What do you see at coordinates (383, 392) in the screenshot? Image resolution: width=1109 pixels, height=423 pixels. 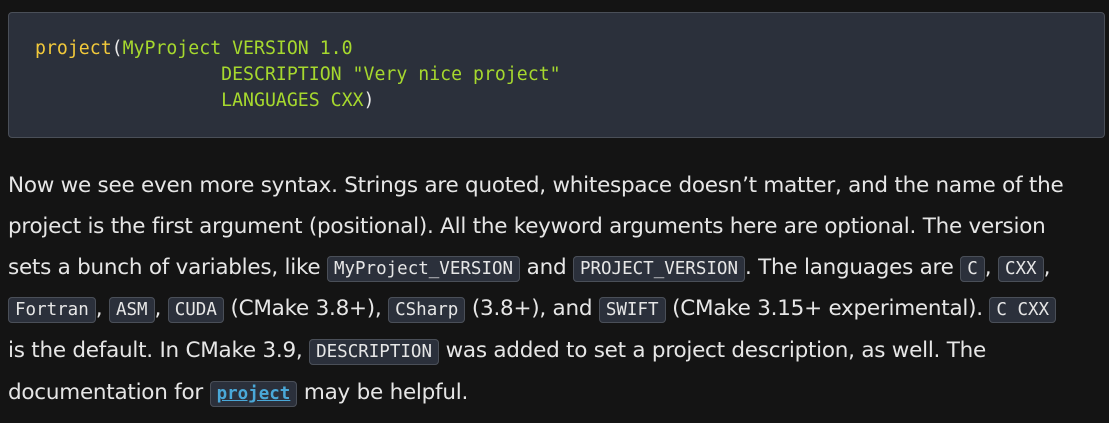 I see `text: may be helpful.` at bounding box center [383, 392].